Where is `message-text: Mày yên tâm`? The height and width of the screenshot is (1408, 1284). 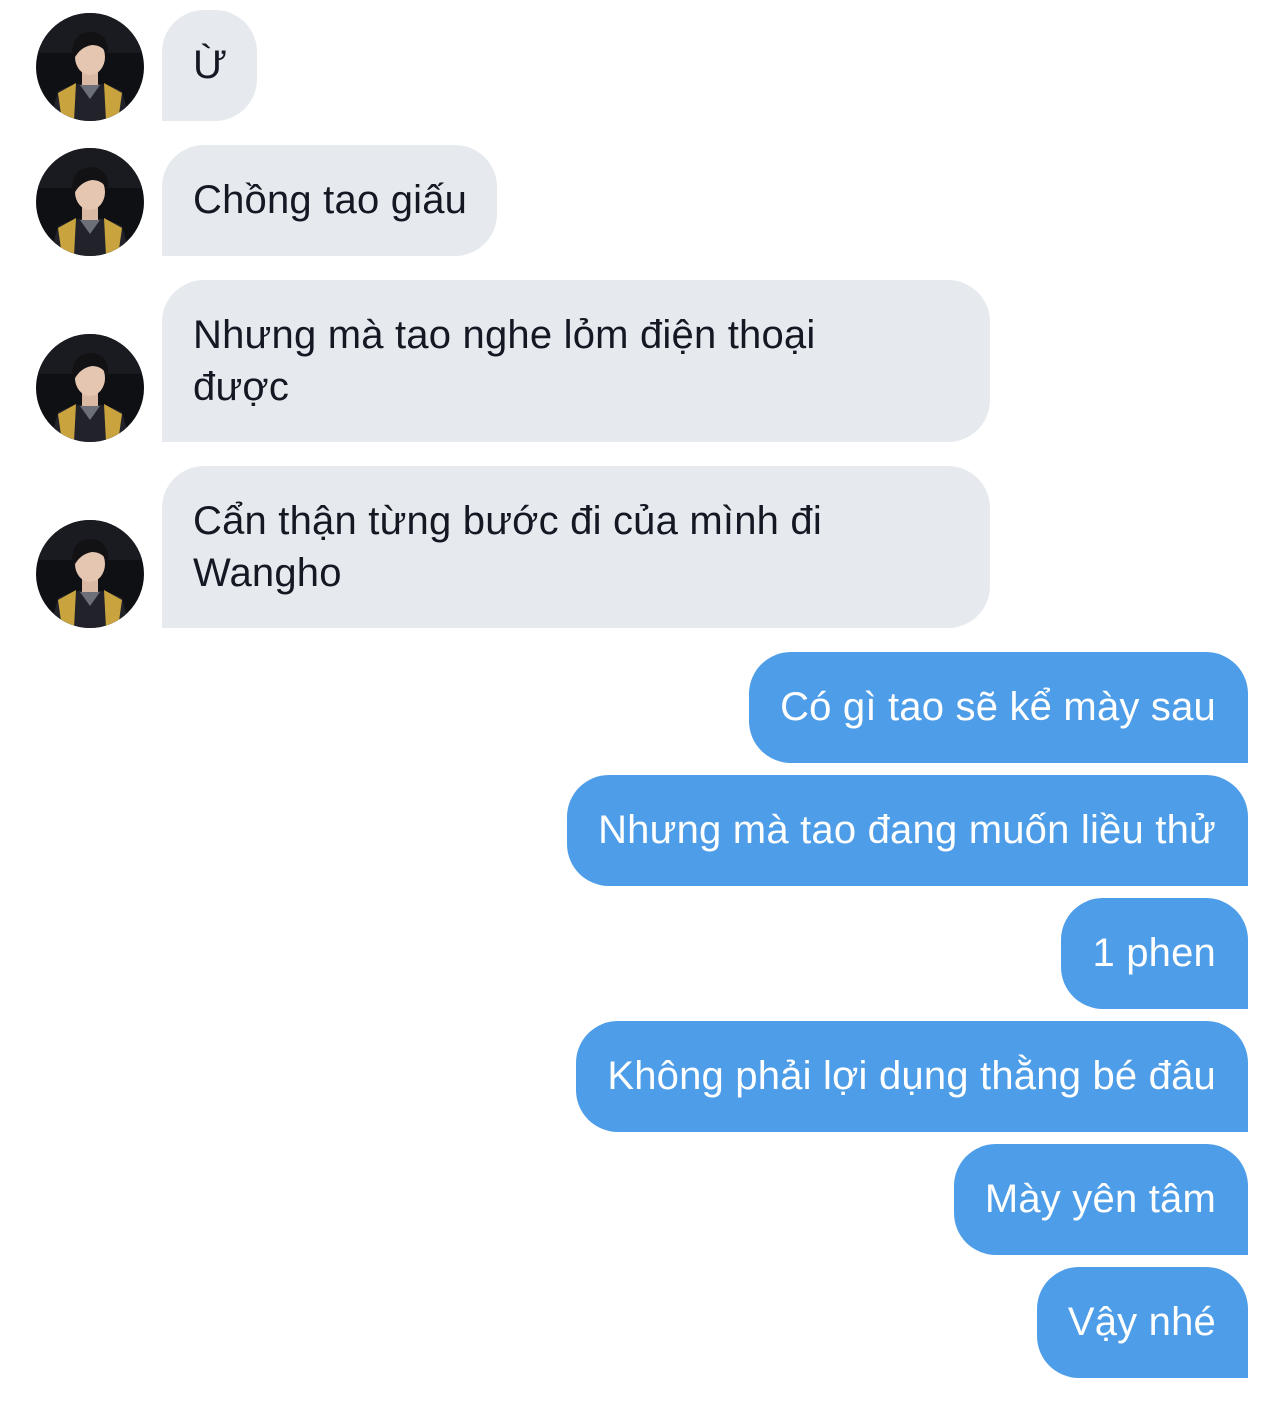 message-text: Mày yên tâm is located at coordinates (1100, 1199).